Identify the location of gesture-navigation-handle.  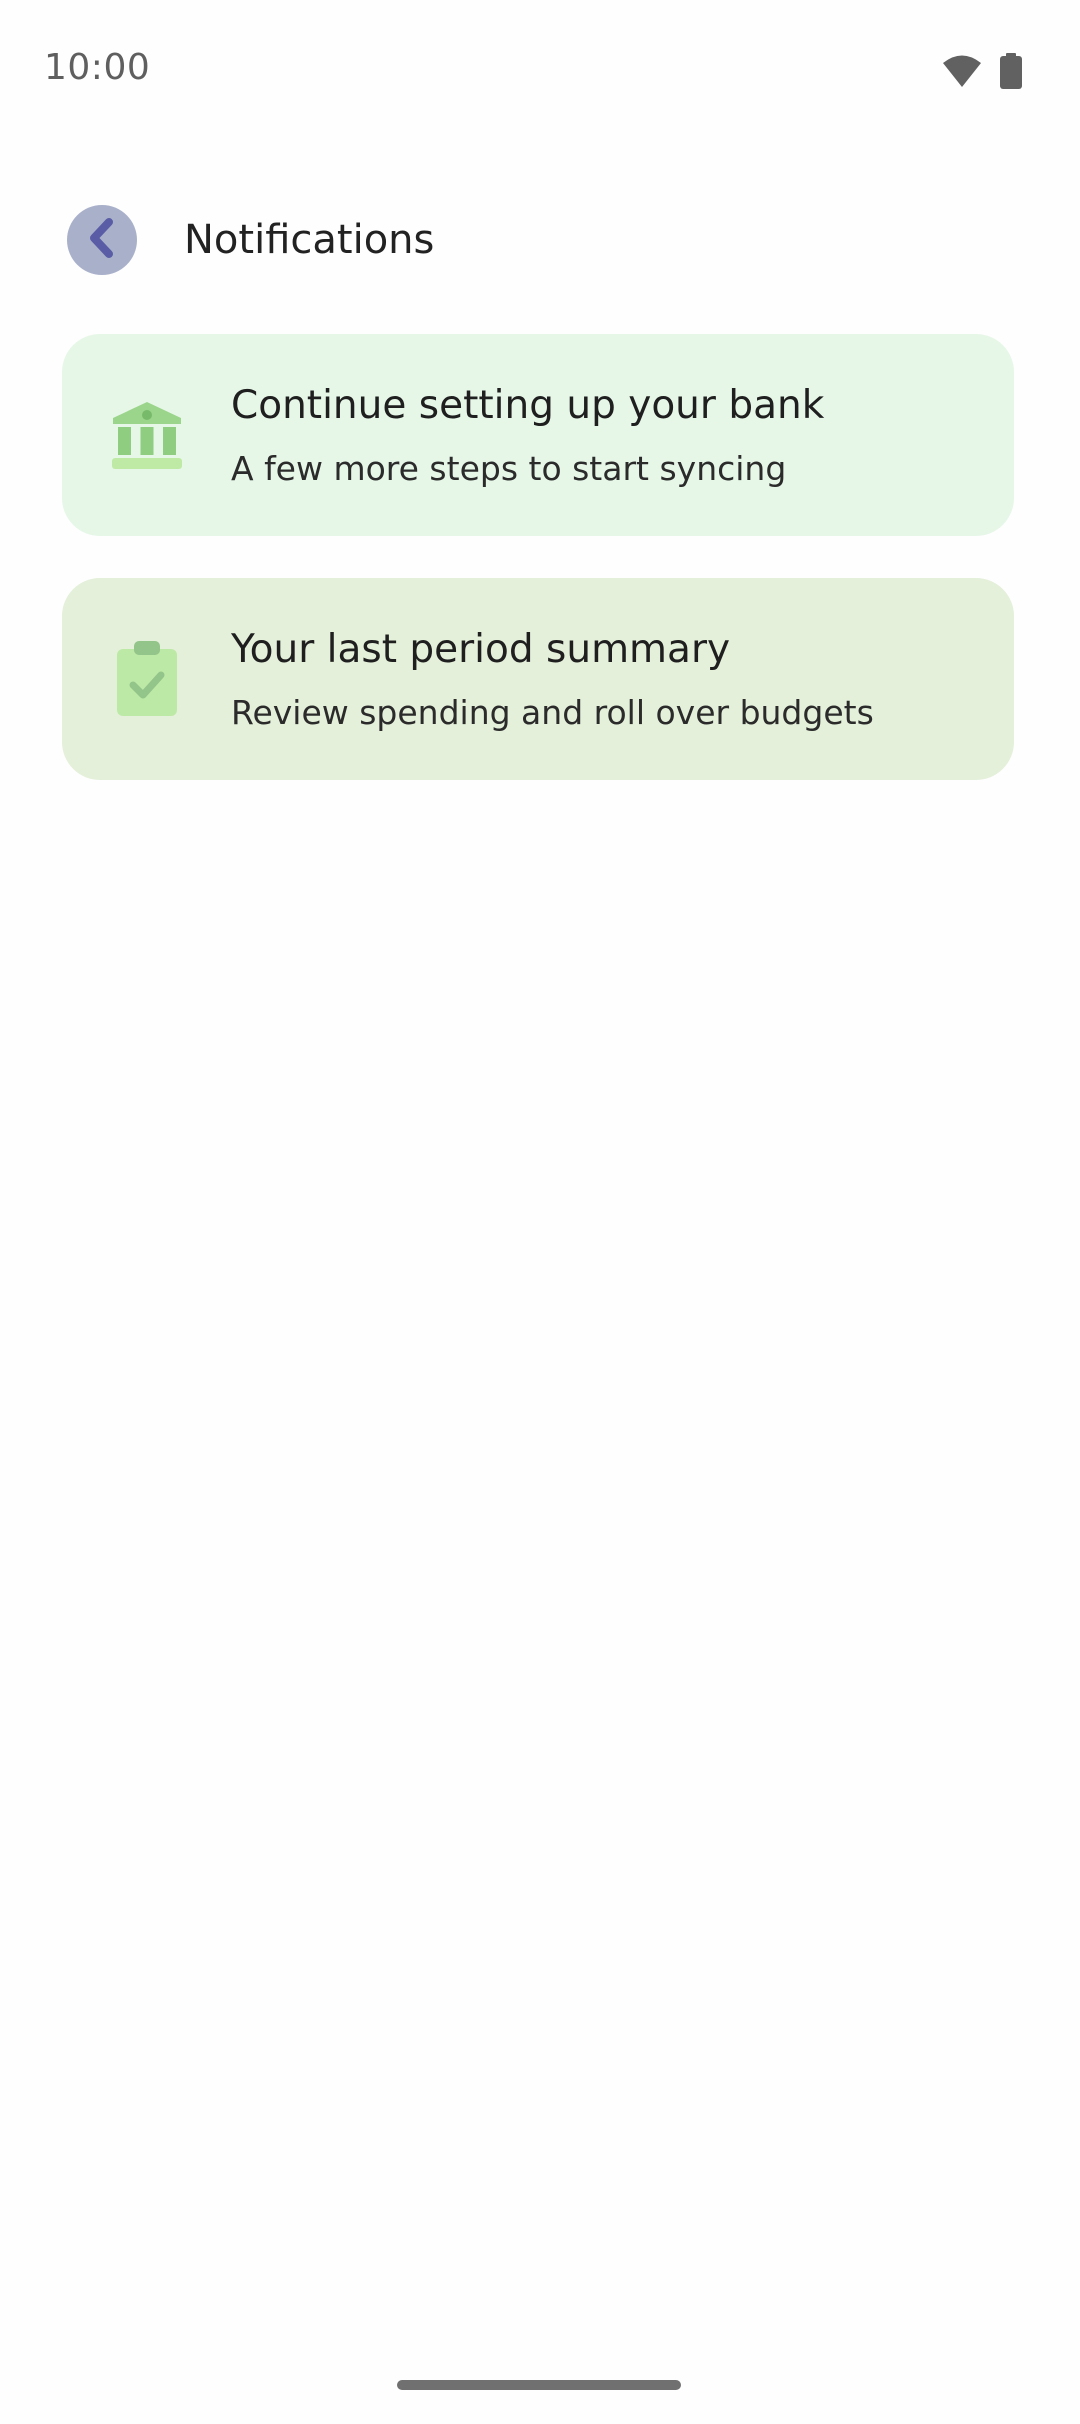
(539, 2385).